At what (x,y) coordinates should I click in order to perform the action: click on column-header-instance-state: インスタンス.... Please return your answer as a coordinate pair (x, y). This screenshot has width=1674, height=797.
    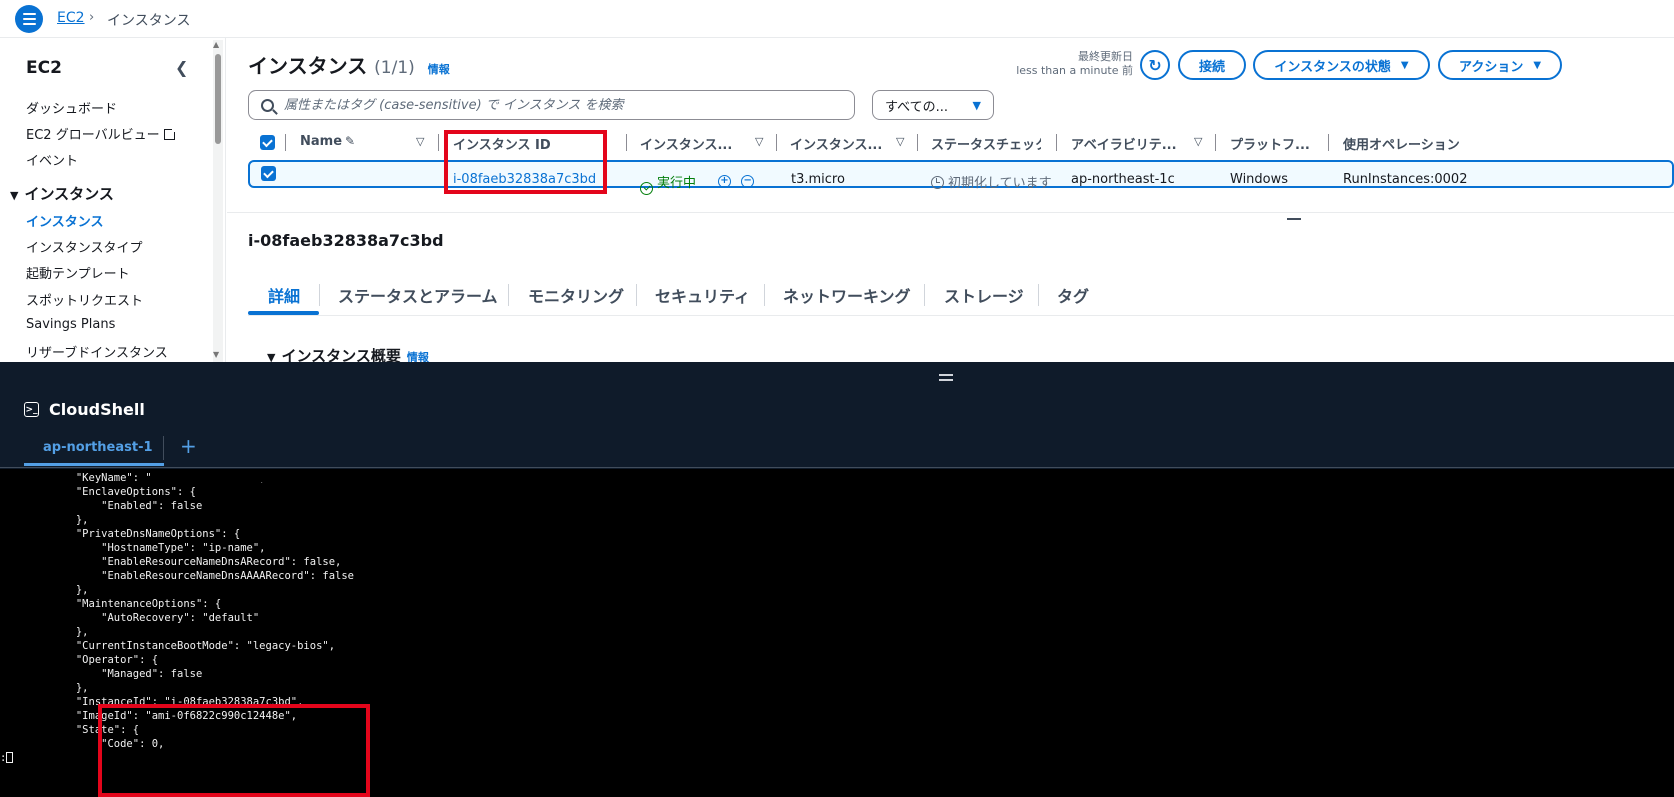
    Looking at the image, I should click on (686, 143).